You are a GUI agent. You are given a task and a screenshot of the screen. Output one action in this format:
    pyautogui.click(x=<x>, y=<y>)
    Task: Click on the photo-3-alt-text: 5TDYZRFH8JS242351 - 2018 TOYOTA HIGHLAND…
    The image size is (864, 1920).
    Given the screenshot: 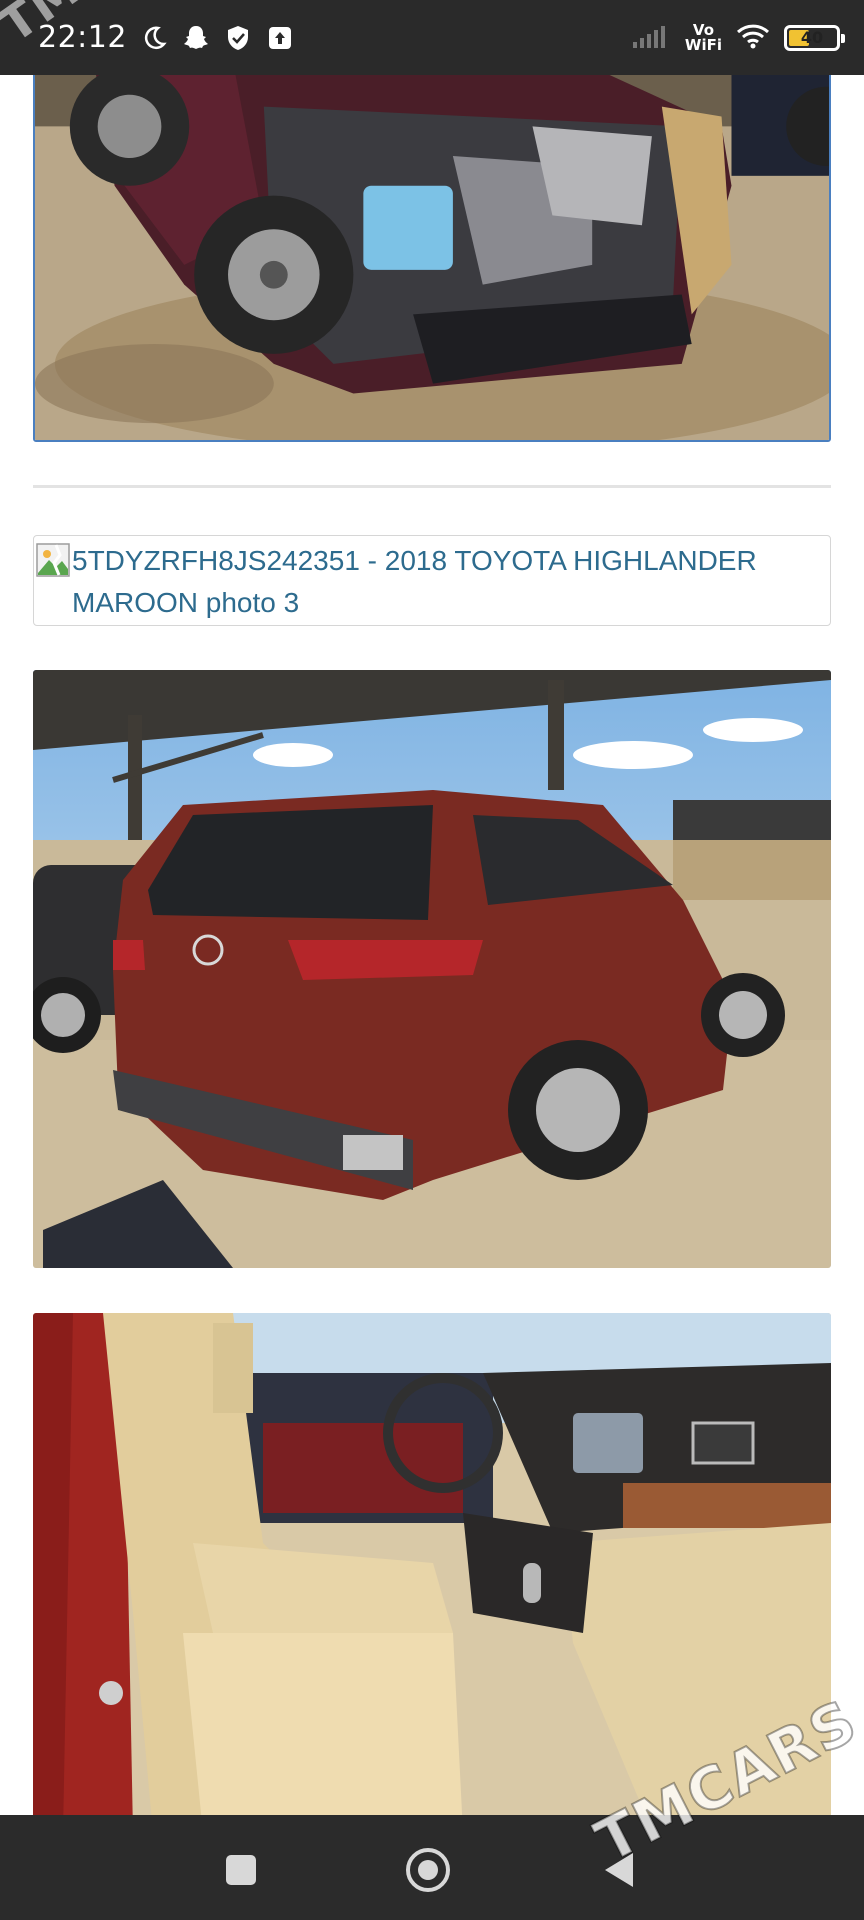 What is the action you would take?
    pyautogui.click(x=414, y=581)
    